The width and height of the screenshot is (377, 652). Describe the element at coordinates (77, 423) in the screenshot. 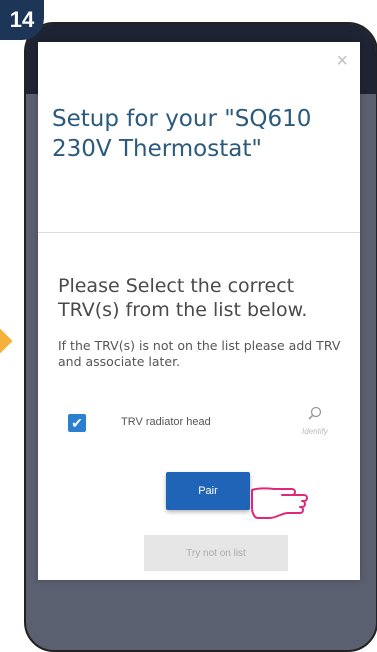

I see `trv-checkbox: ✔` at that location.